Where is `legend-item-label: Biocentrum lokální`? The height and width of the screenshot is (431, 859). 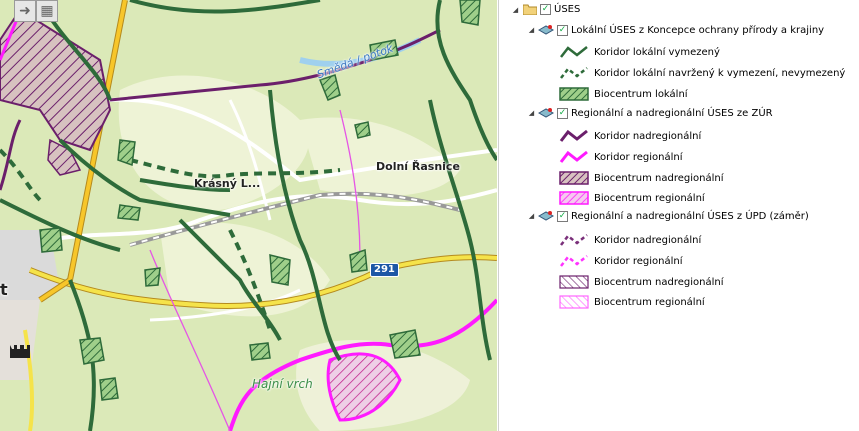 legend-item-label: Biocentrum lokální is located at coordinates (641, 94).